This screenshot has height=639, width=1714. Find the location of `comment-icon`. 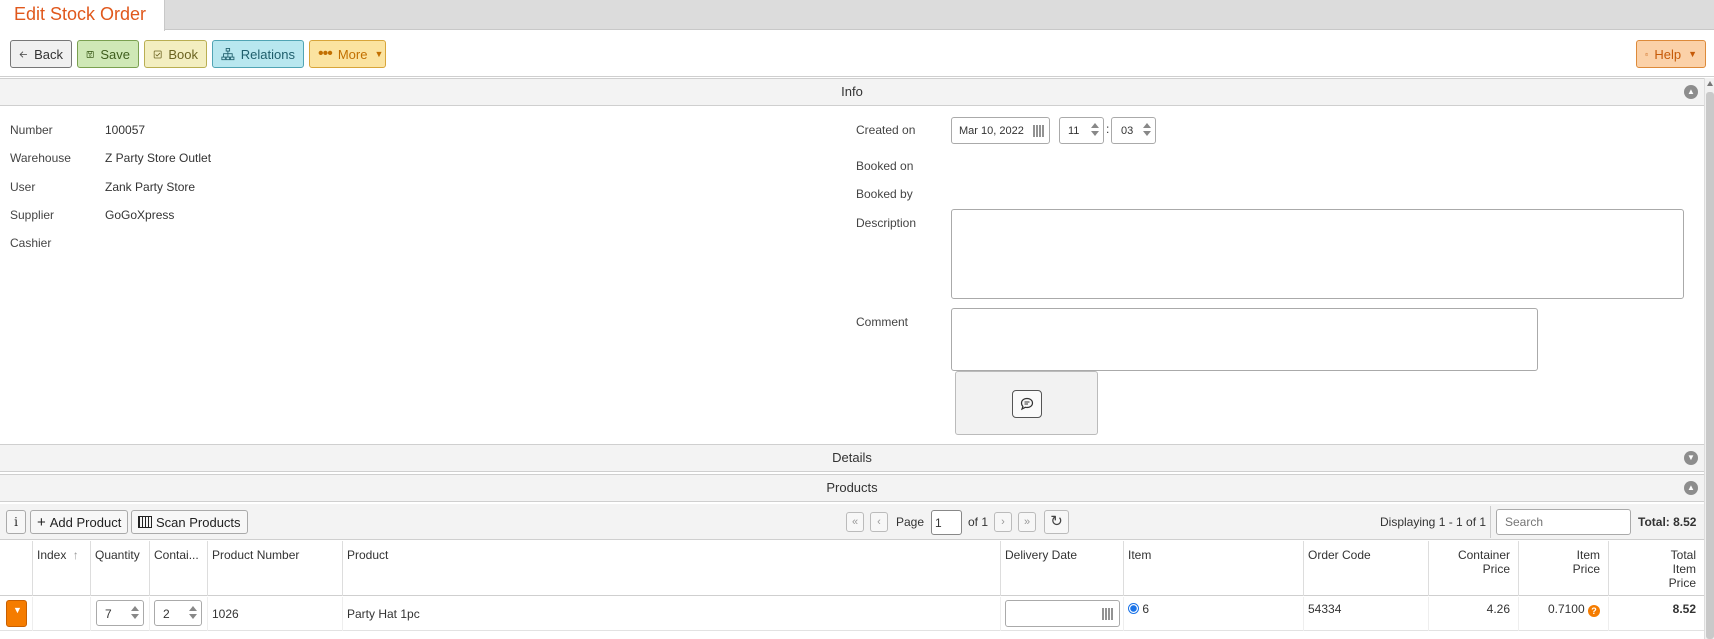

comment-icon is located at coordinates (1027, 404).